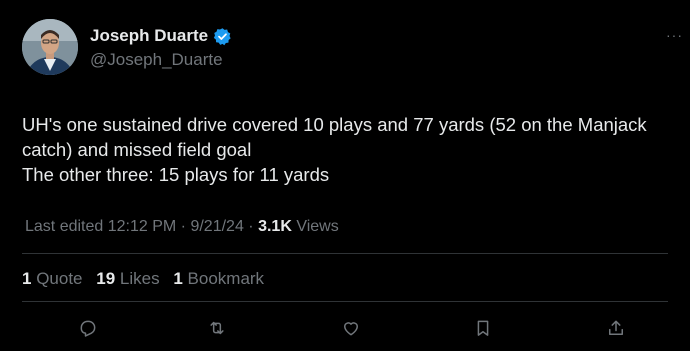 This screenshot has height=351, width=690. I want to click on tweet-time: 12:12 PM, so click(142, 226).